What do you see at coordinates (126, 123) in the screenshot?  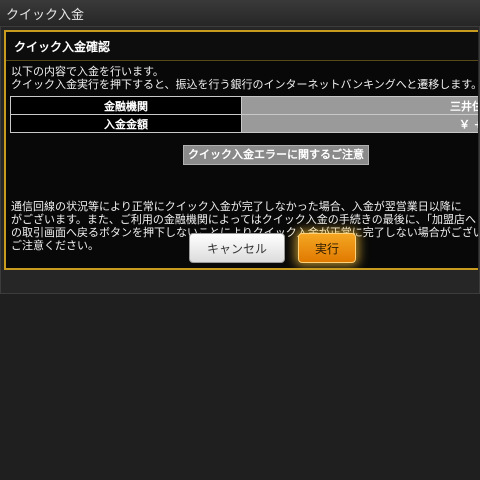 I see `amount-label: 入金金額` at bounding box center [126, 123].